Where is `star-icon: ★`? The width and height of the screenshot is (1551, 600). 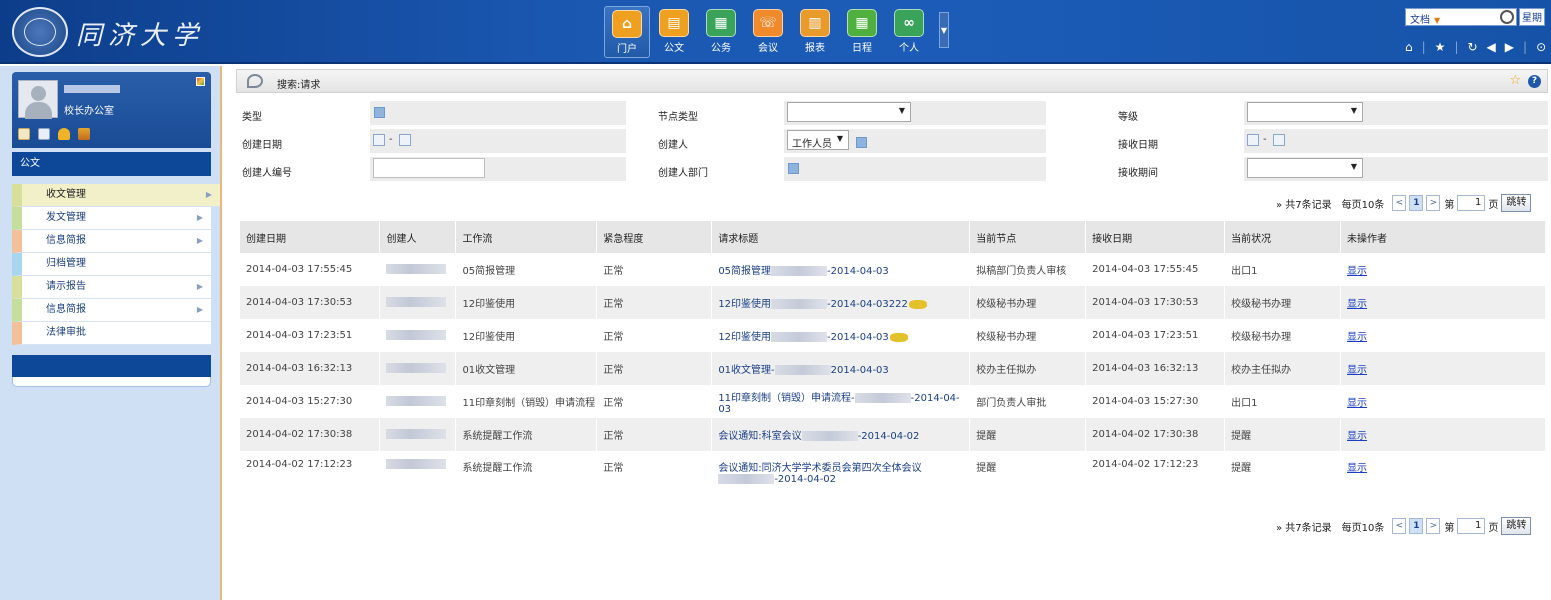 star-icon: ★ is located at coordinates (1440, 47).